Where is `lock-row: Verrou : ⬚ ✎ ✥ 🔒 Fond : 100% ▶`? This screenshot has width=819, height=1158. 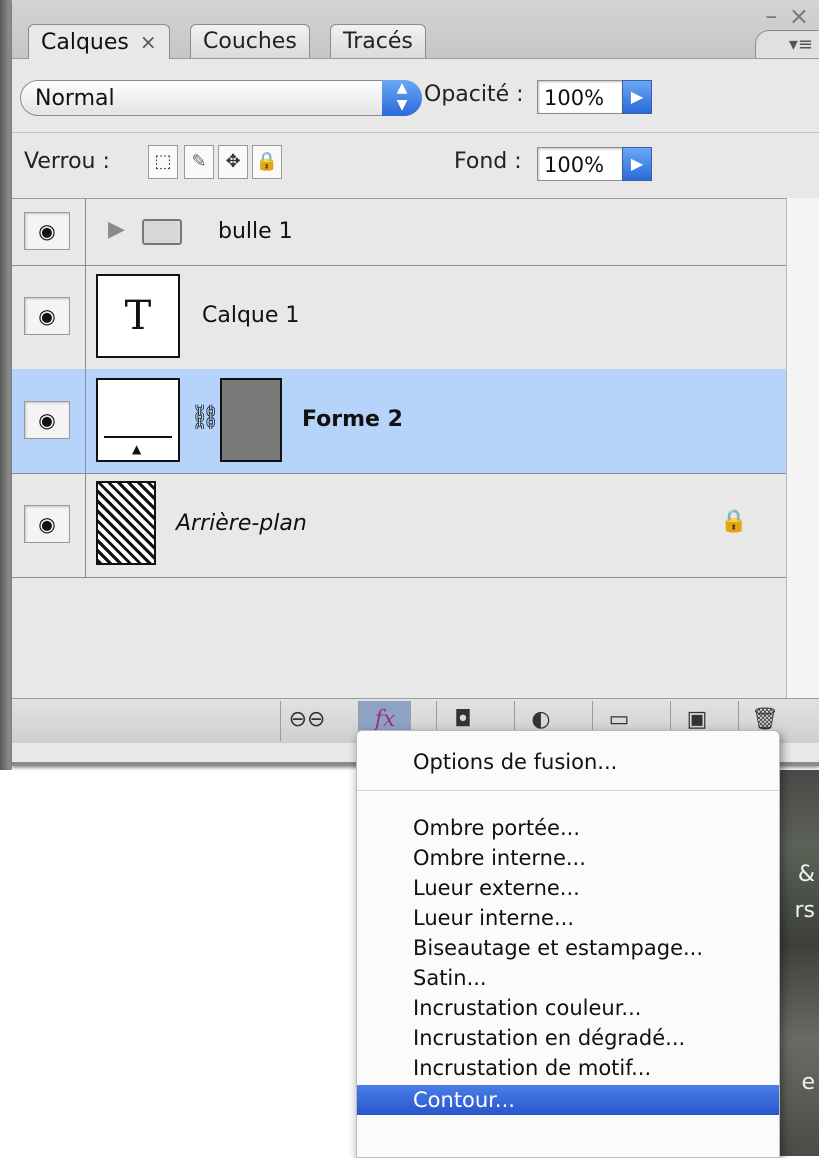 lock-row: Verrou : ⬚ ✎ ✥ 🔒 Fond : 100% ▶ is located at coordinates (415, 165).